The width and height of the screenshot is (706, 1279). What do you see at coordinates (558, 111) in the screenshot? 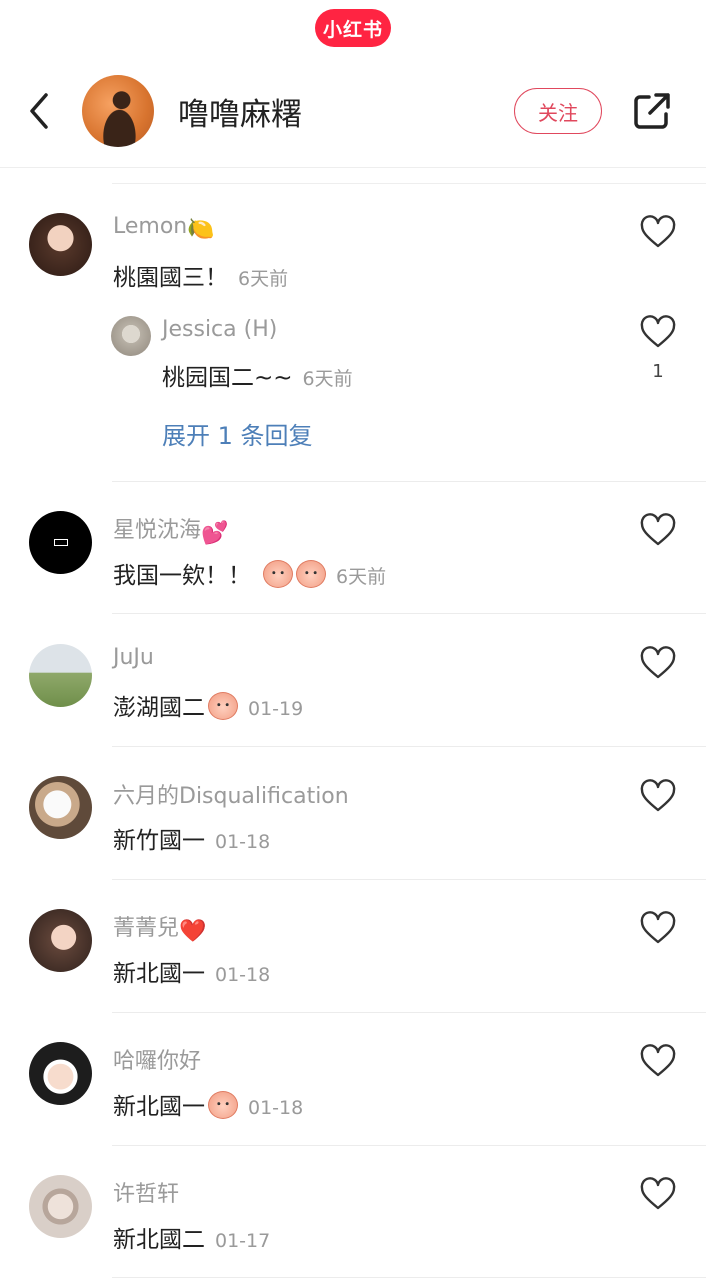
I see `follow-button: 关注` at bounding box center [558, 111].